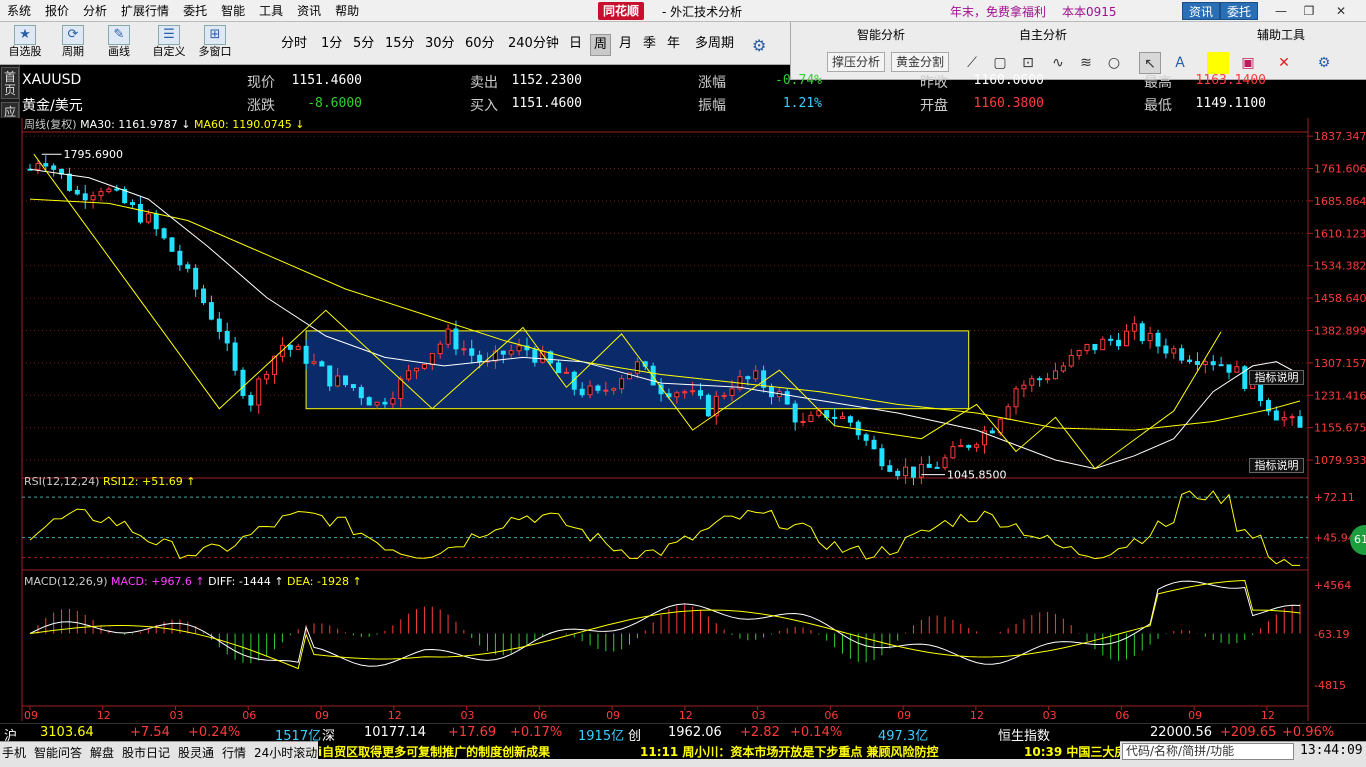 The height and width of the screenshot is (767, 1366). I want to click on status-button: 行情, so click(234, 753).